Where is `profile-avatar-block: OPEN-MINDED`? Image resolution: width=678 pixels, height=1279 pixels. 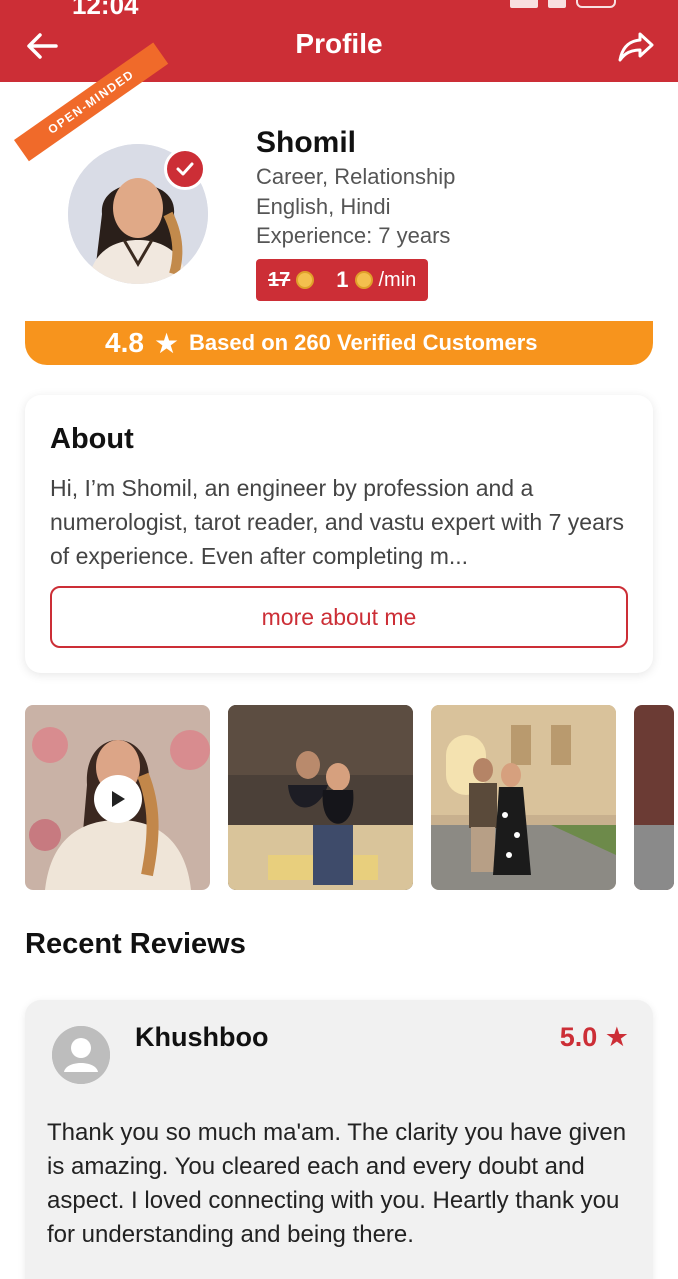
profile-avatar-block: OPEN-MINDED is located at coordinates (119, 171).